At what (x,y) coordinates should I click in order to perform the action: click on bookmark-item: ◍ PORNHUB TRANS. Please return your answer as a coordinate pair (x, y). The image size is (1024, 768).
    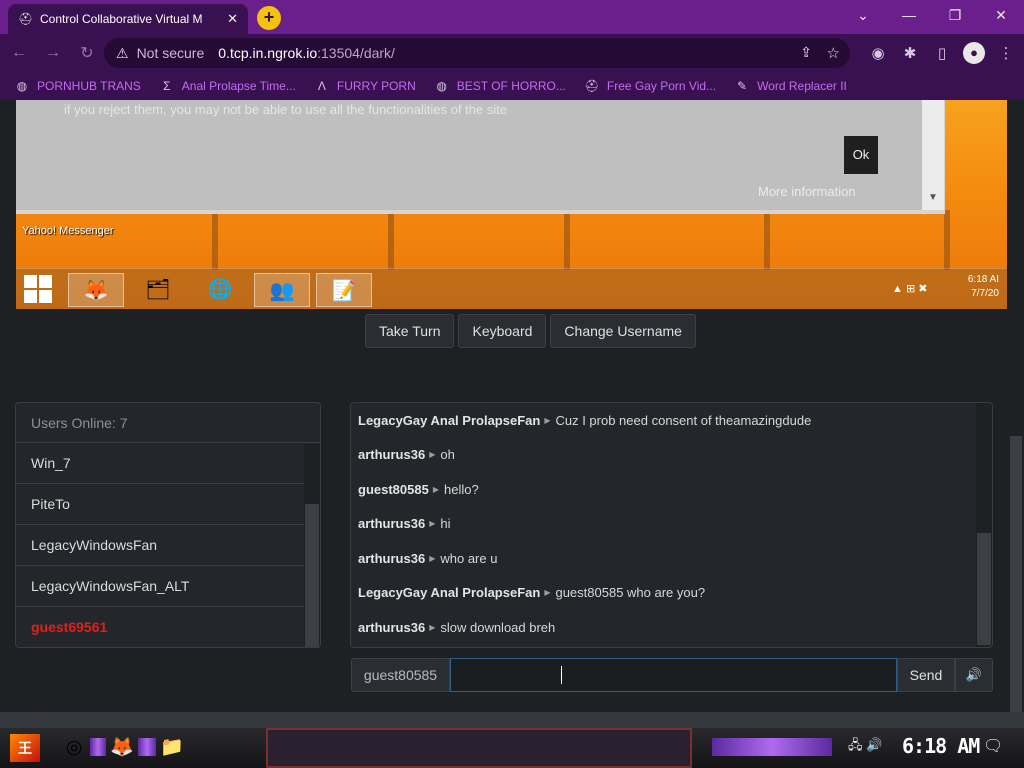
    Looking at the image, I should click on (77, 86).